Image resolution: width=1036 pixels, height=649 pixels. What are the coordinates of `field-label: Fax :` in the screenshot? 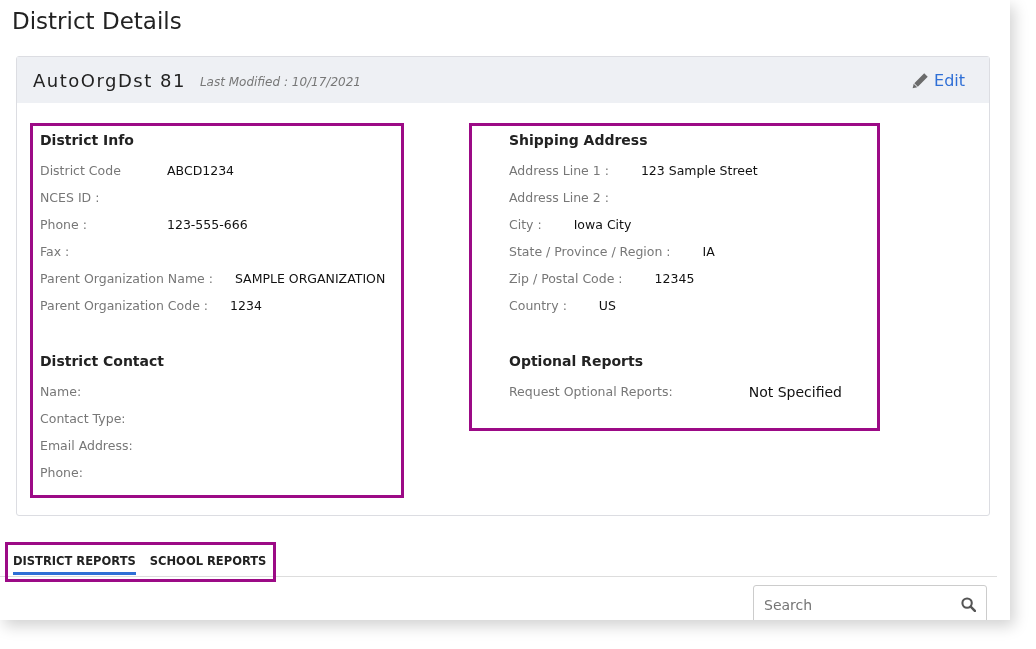 It's located at (55, 251).